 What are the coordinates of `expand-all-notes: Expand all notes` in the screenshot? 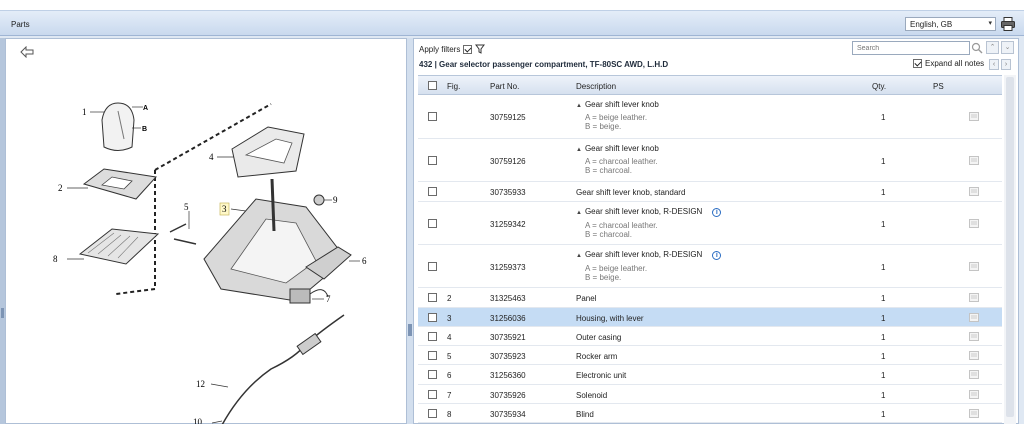 It's located at (948, 63).